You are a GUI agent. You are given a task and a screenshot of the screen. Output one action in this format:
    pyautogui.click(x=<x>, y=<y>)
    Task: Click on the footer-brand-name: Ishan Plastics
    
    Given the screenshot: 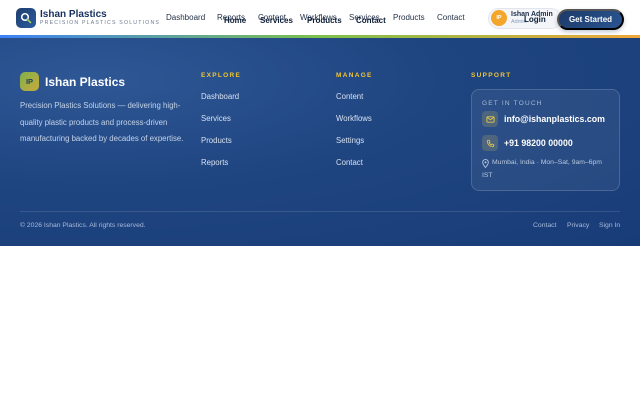 What is the action you would take?
    pyautogui.click(x=85, y=82)
    